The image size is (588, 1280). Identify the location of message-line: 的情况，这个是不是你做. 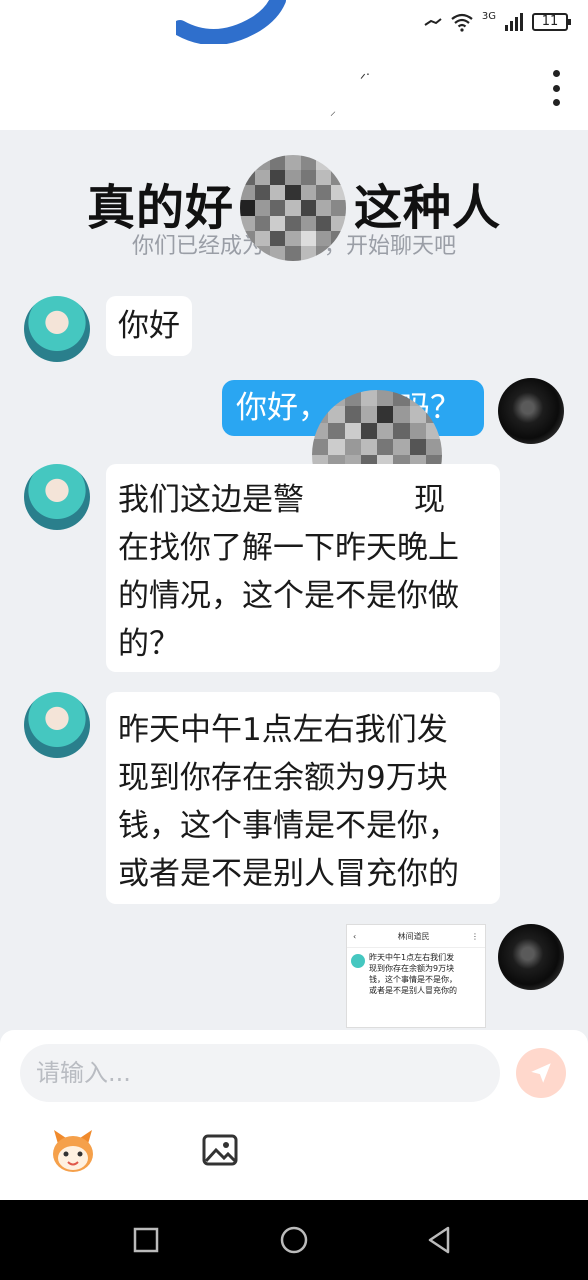
(288, 596).